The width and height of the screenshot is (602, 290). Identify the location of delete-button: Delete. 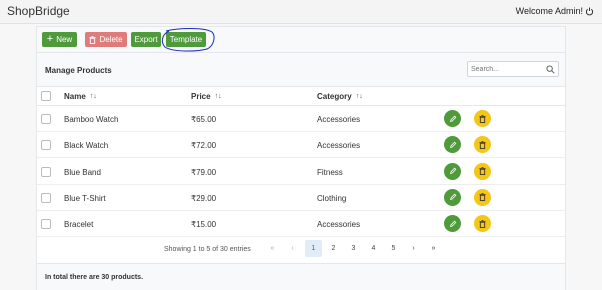
(106, 39).